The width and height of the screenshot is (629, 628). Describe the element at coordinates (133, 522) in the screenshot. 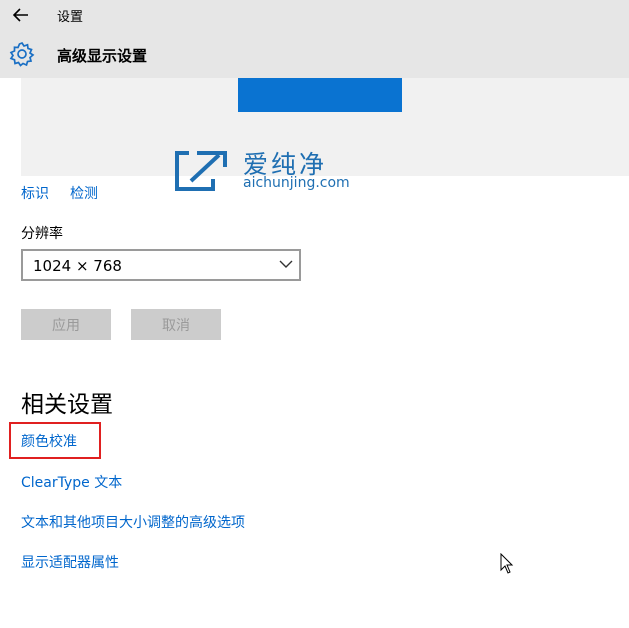

I see `advanced-sizing-link: 文本和其他项目大小调整的高级选项` at that location.